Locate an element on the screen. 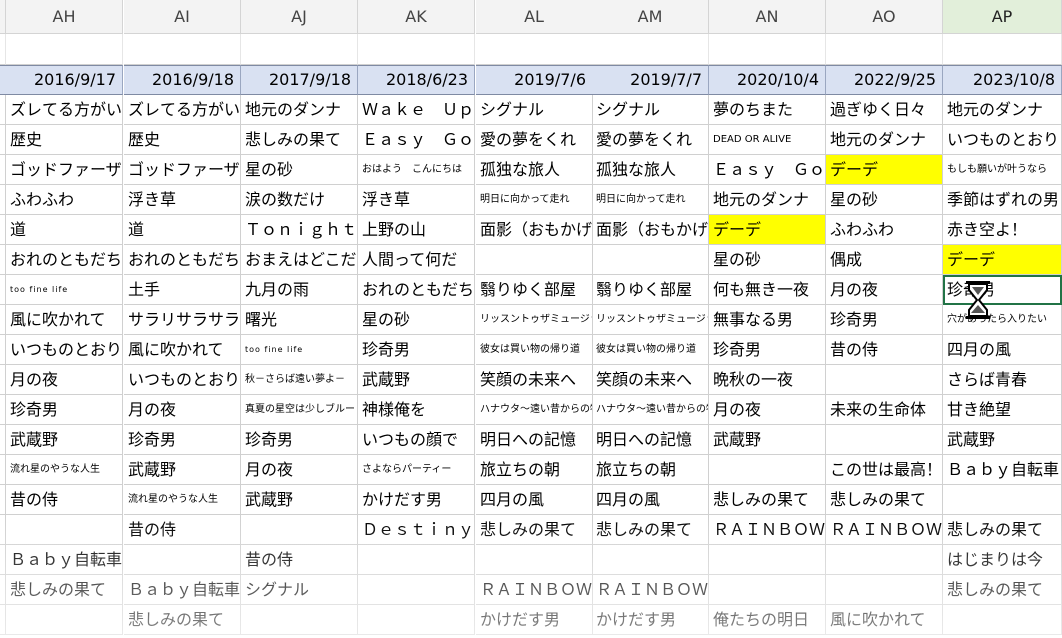 This screenshot has width=1062, height=638. cell: 夢のちまた is located at coordinates (767, 110).